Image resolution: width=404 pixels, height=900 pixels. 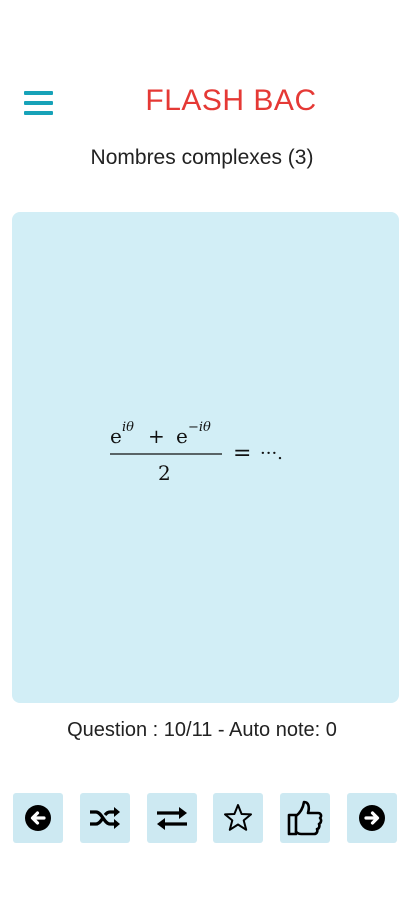 I want to click on hamburger-menu-icon, so click(x=39, y=104).